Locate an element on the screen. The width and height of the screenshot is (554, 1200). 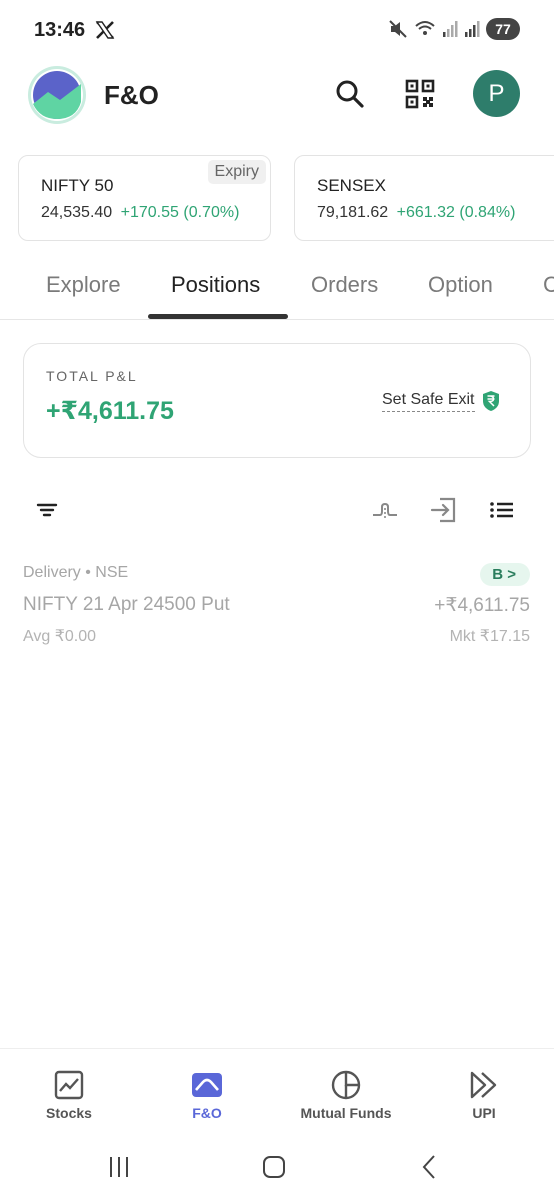
index-value-row: 24,535.40 +170.55 (0.70%) is located at coordinates (140, 213).